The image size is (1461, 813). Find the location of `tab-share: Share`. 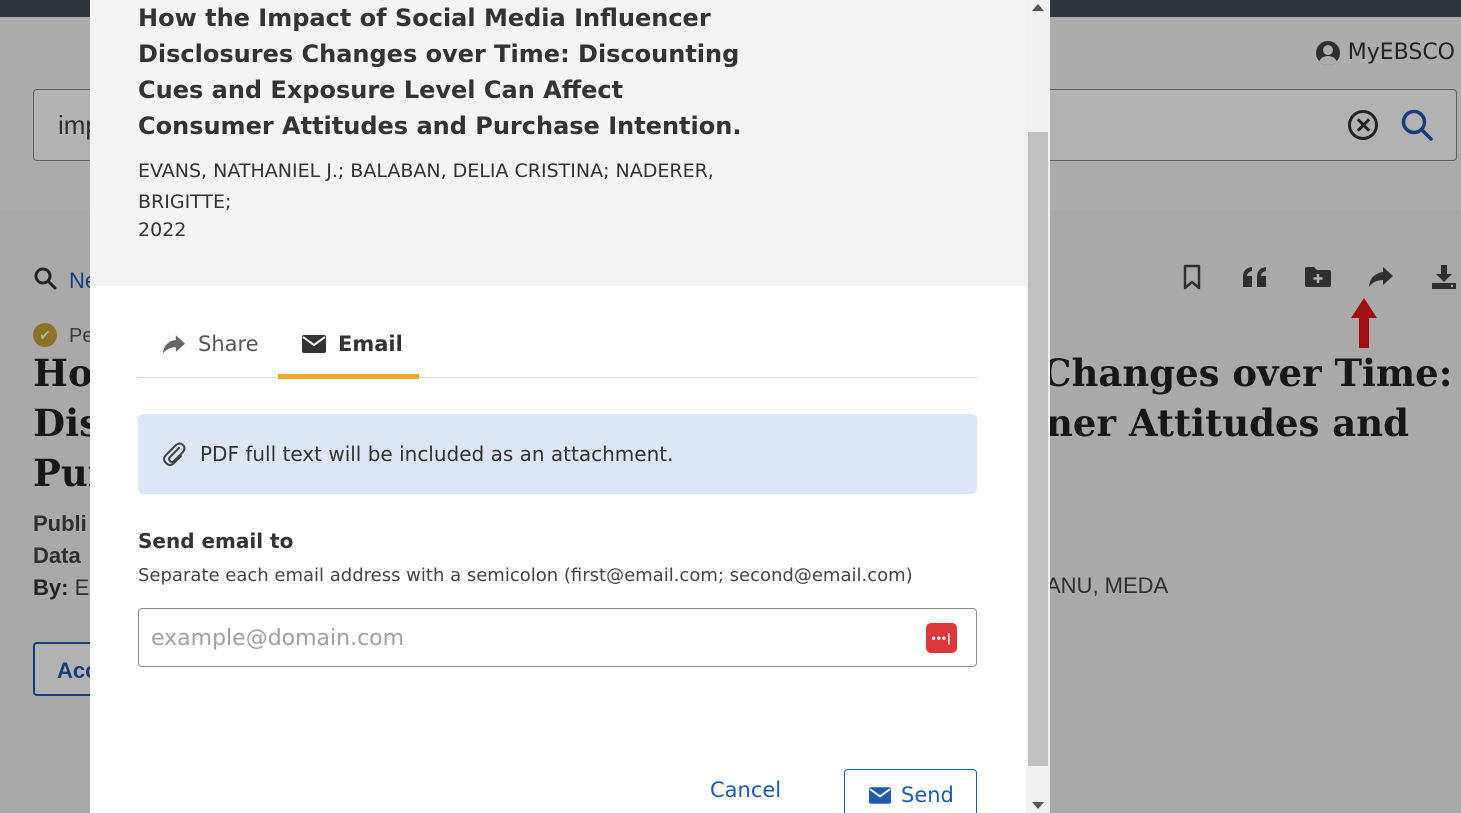

tab-share: Share is located at coordinates (210, 344).